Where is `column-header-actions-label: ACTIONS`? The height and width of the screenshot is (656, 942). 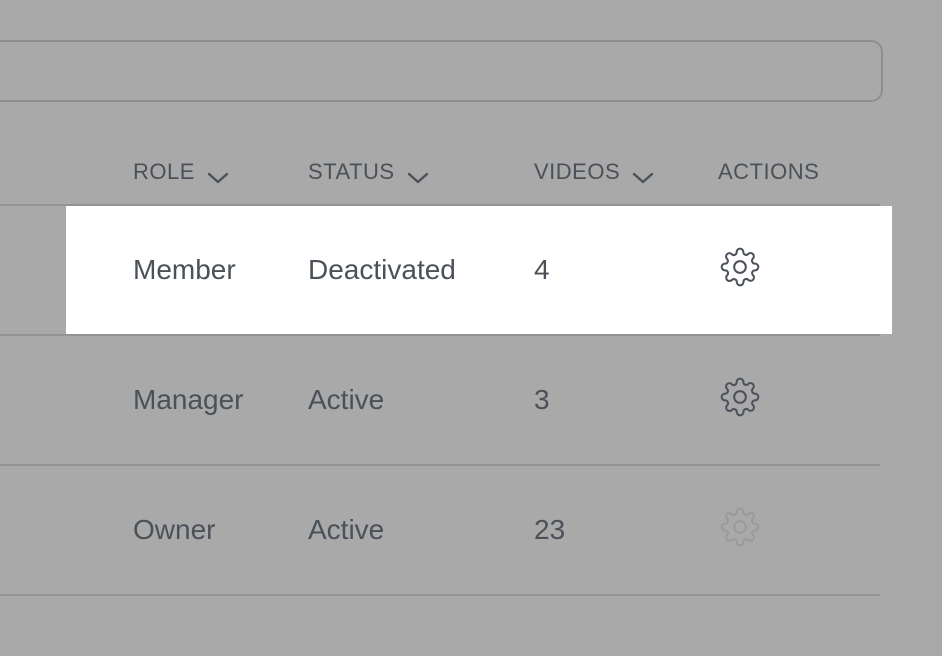
column-header-actions-label: ACTIONS is located at coordinates (769, 171).